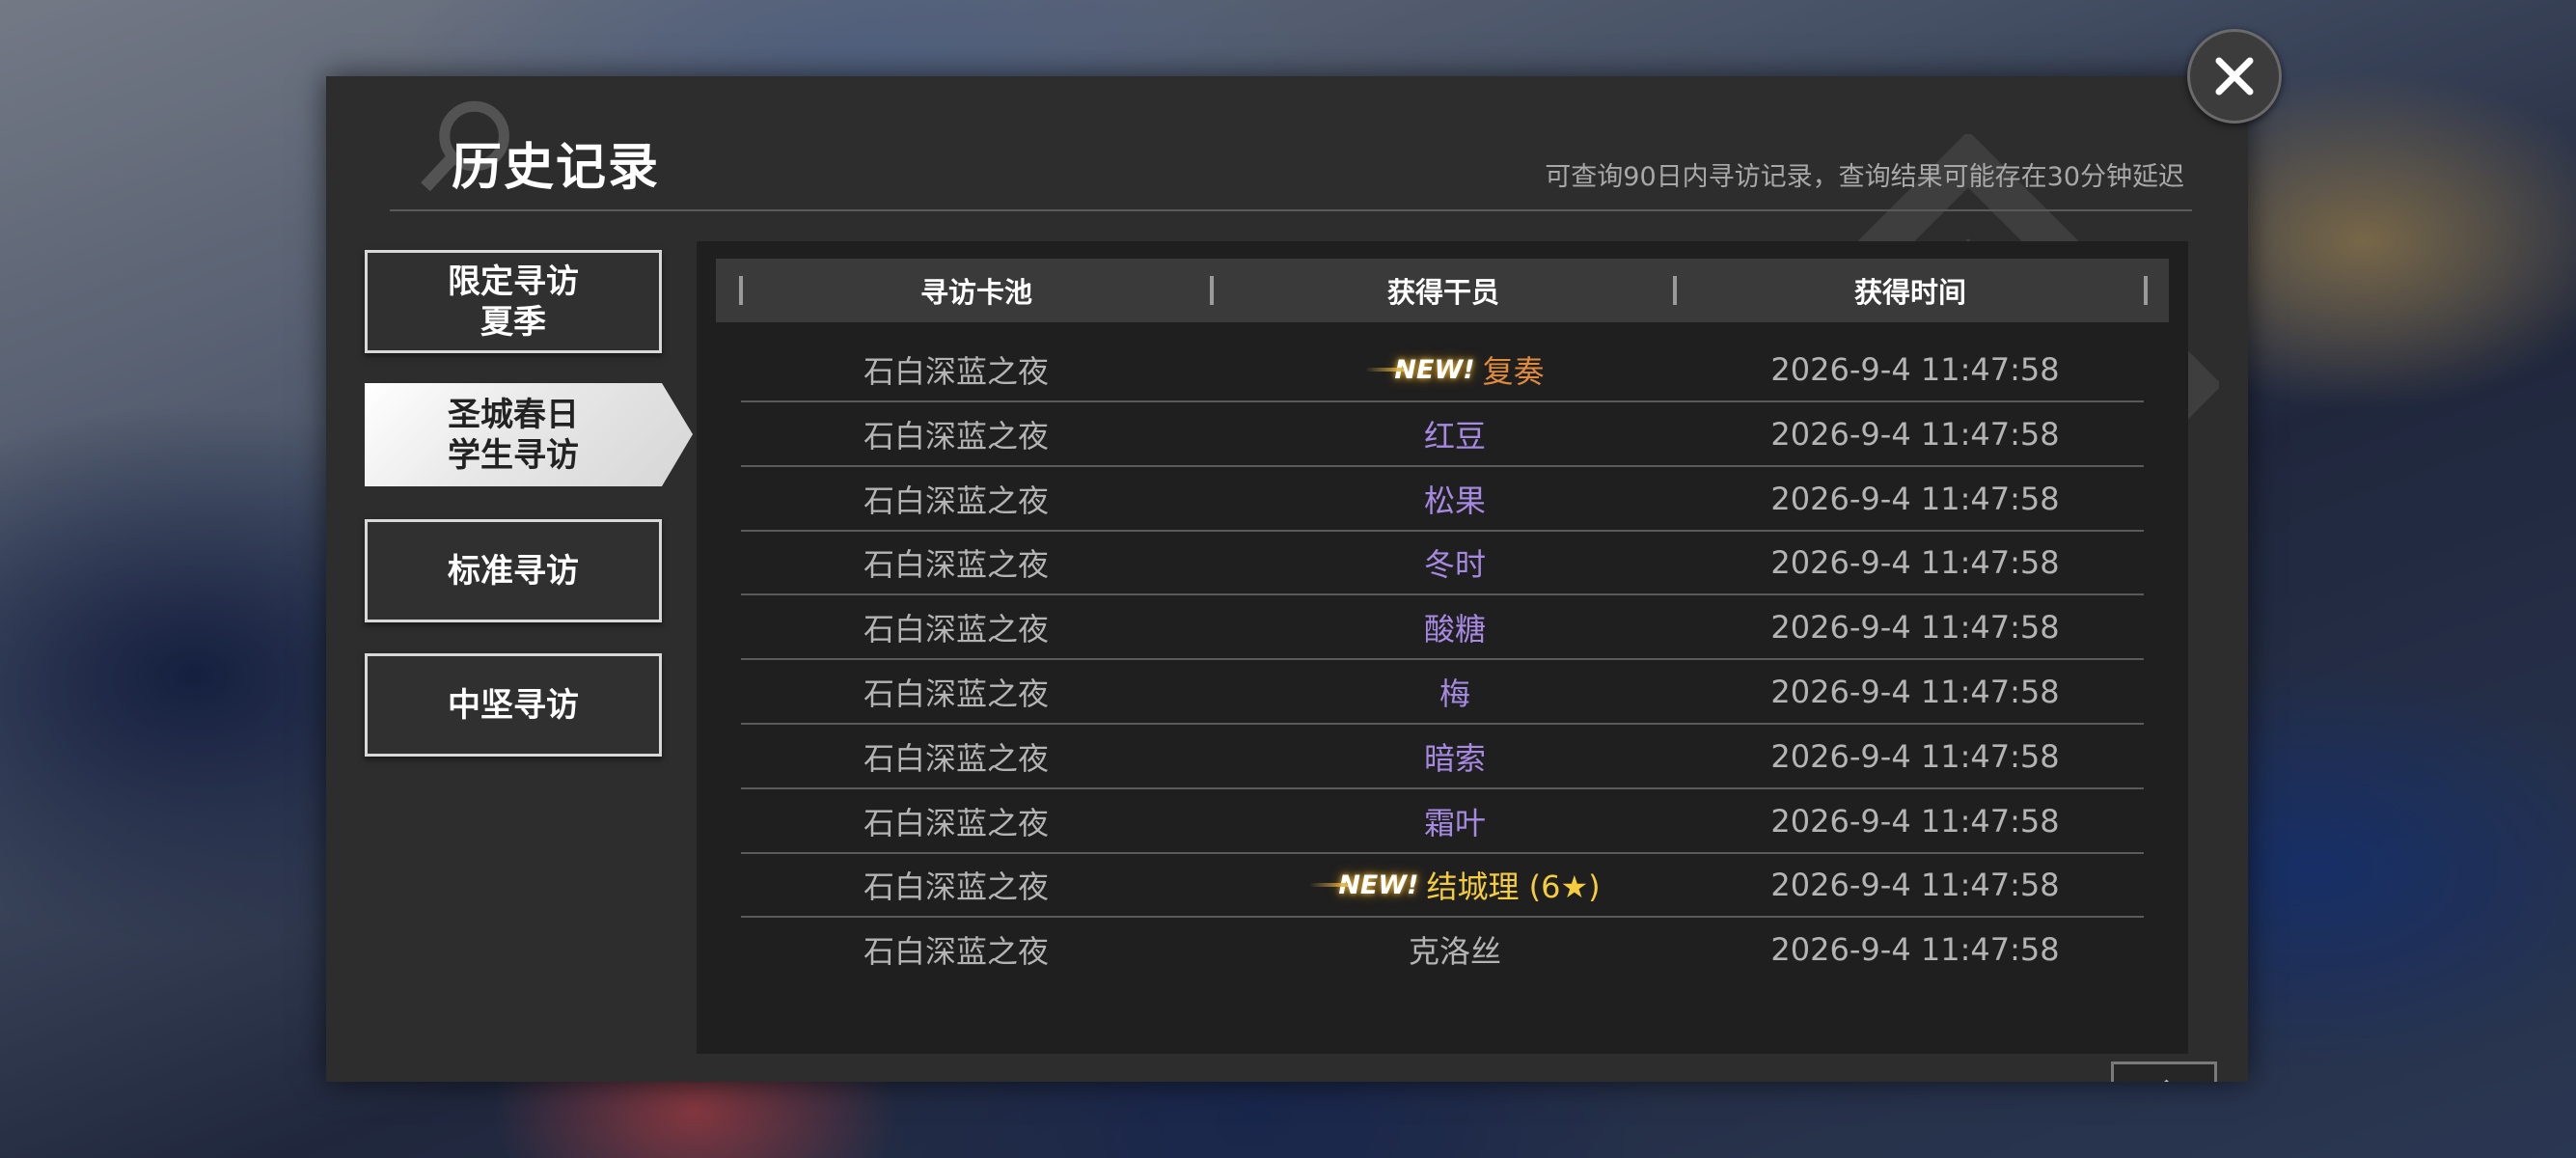  I want to click on operator-cell: 松果, so click(1455, 499).